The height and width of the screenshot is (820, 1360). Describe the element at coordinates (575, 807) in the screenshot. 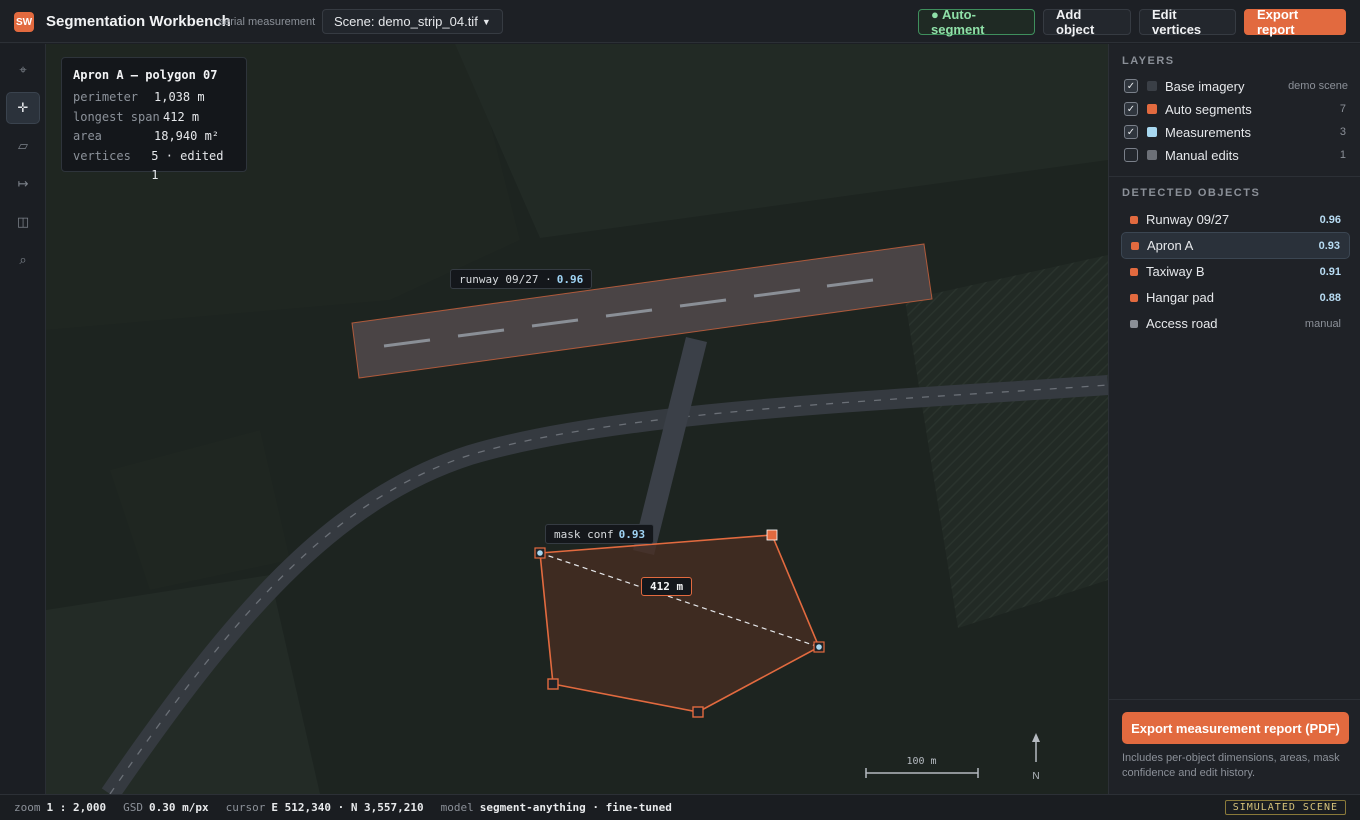

I see `model-value: segment-anything · fine-tuned` at that location.